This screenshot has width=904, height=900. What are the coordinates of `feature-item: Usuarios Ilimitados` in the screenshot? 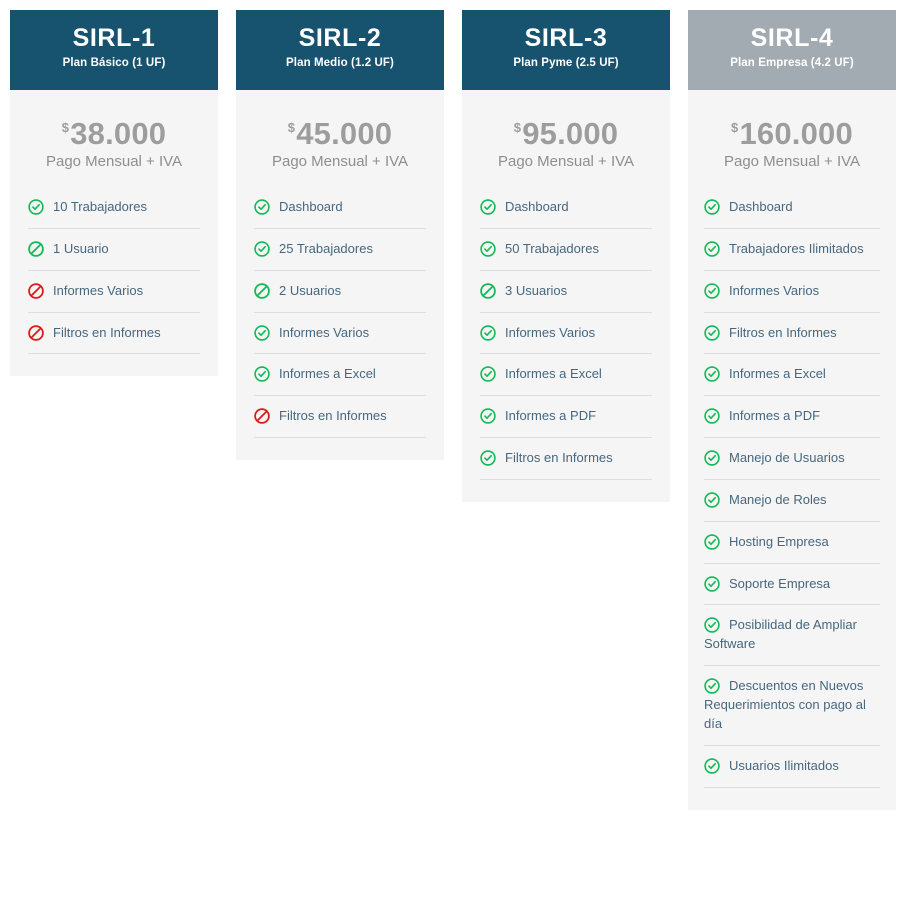 It's located at (792, 767).